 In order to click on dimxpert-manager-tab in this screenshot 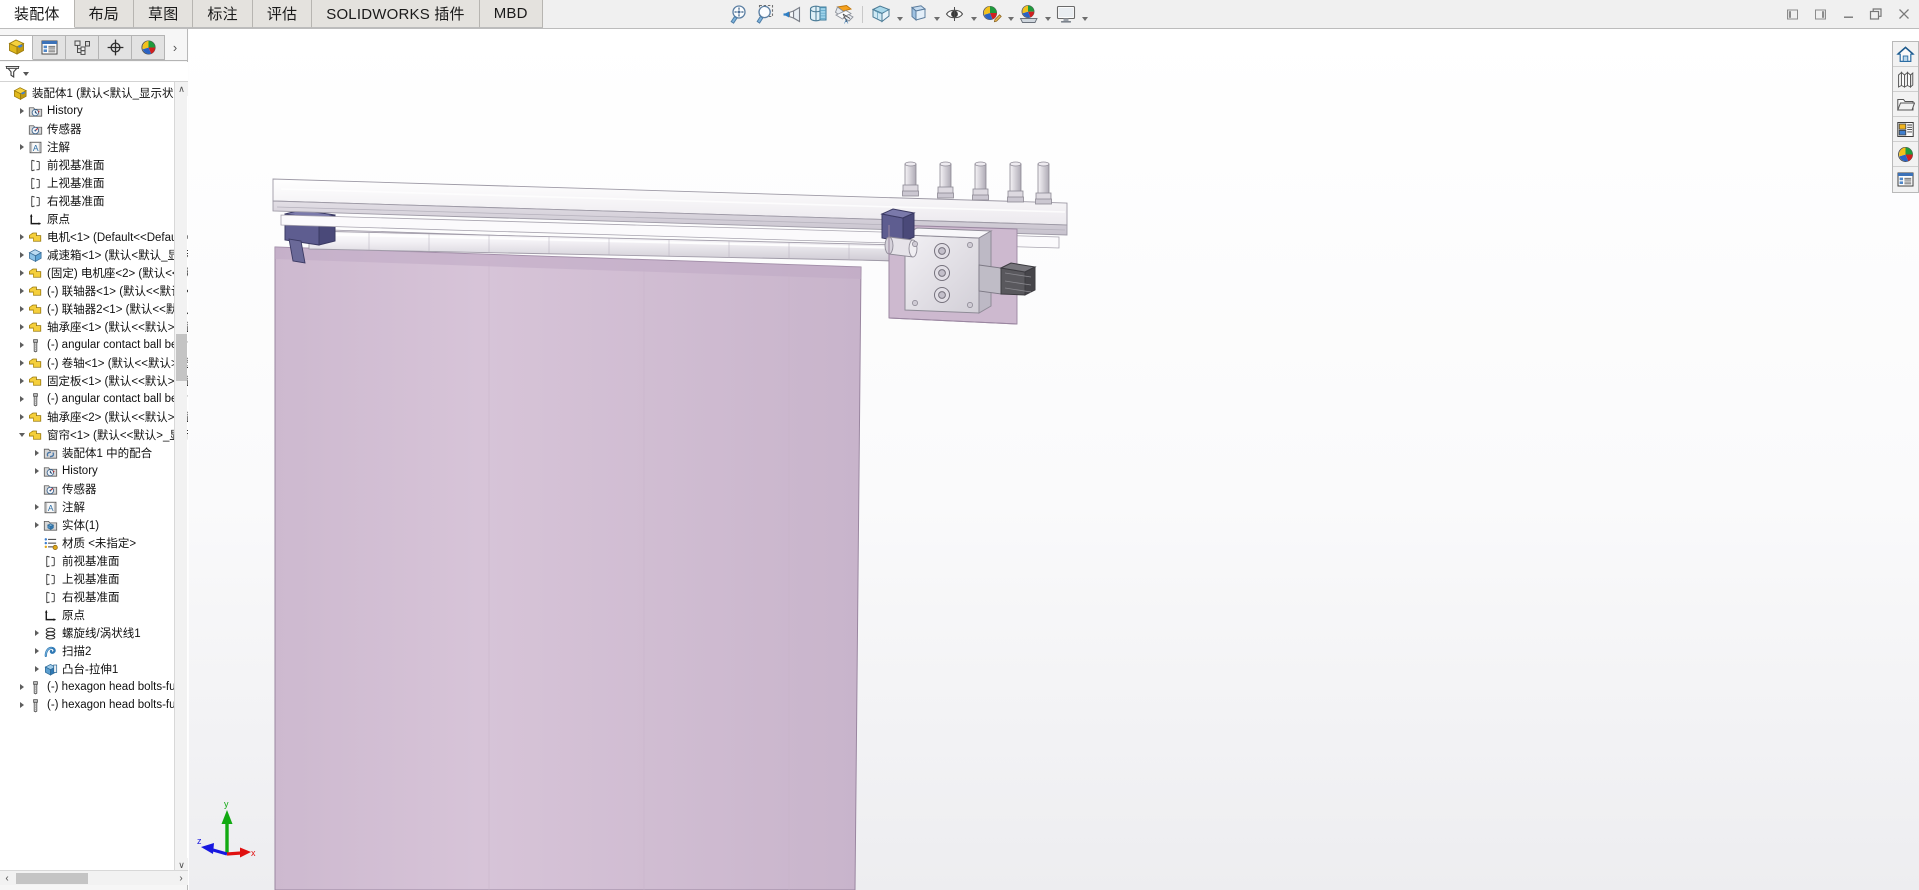, I will do `click(115, 47)`.